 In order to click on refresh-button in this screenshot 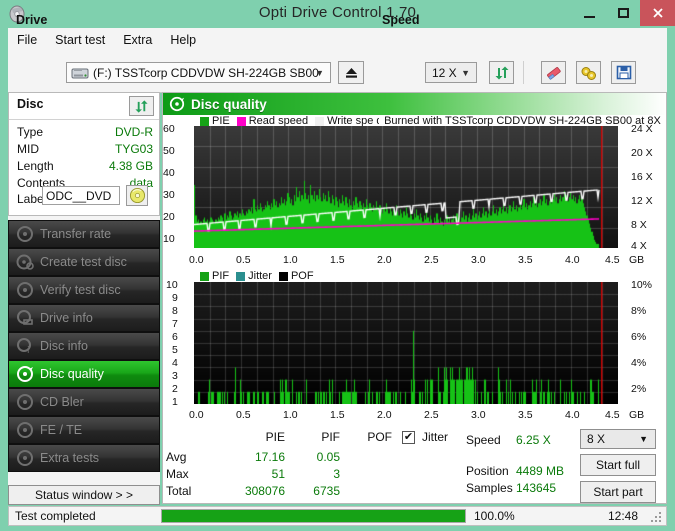, I will do `click(501, 72)`.